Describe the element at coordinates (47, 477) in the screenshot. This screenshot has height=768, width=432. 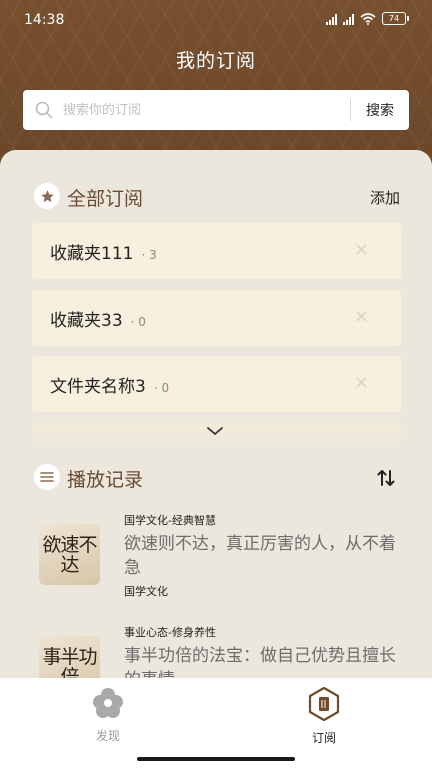
I see `list-icon` at that location.